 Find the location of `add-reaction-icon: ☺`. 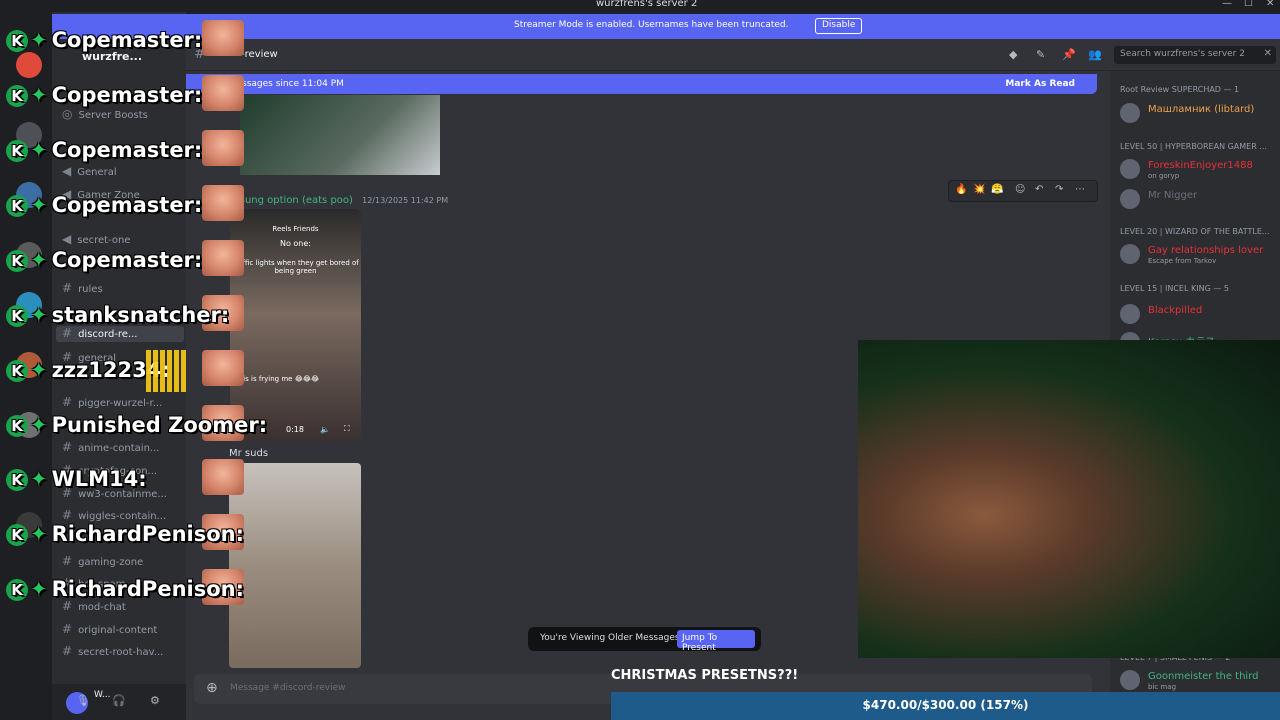

add-reaction-icon: ☺ is located at coordinates (1020, 189).